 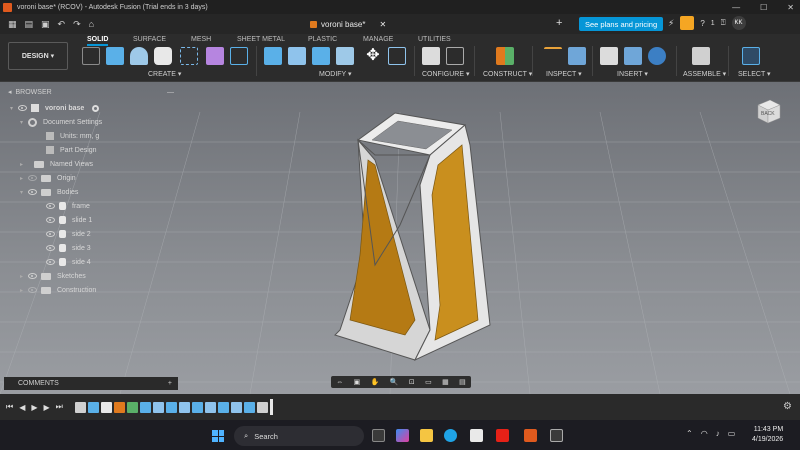 I want to click on tab-sheet-metal: SHEET METAL, so click(x=261, y=39).